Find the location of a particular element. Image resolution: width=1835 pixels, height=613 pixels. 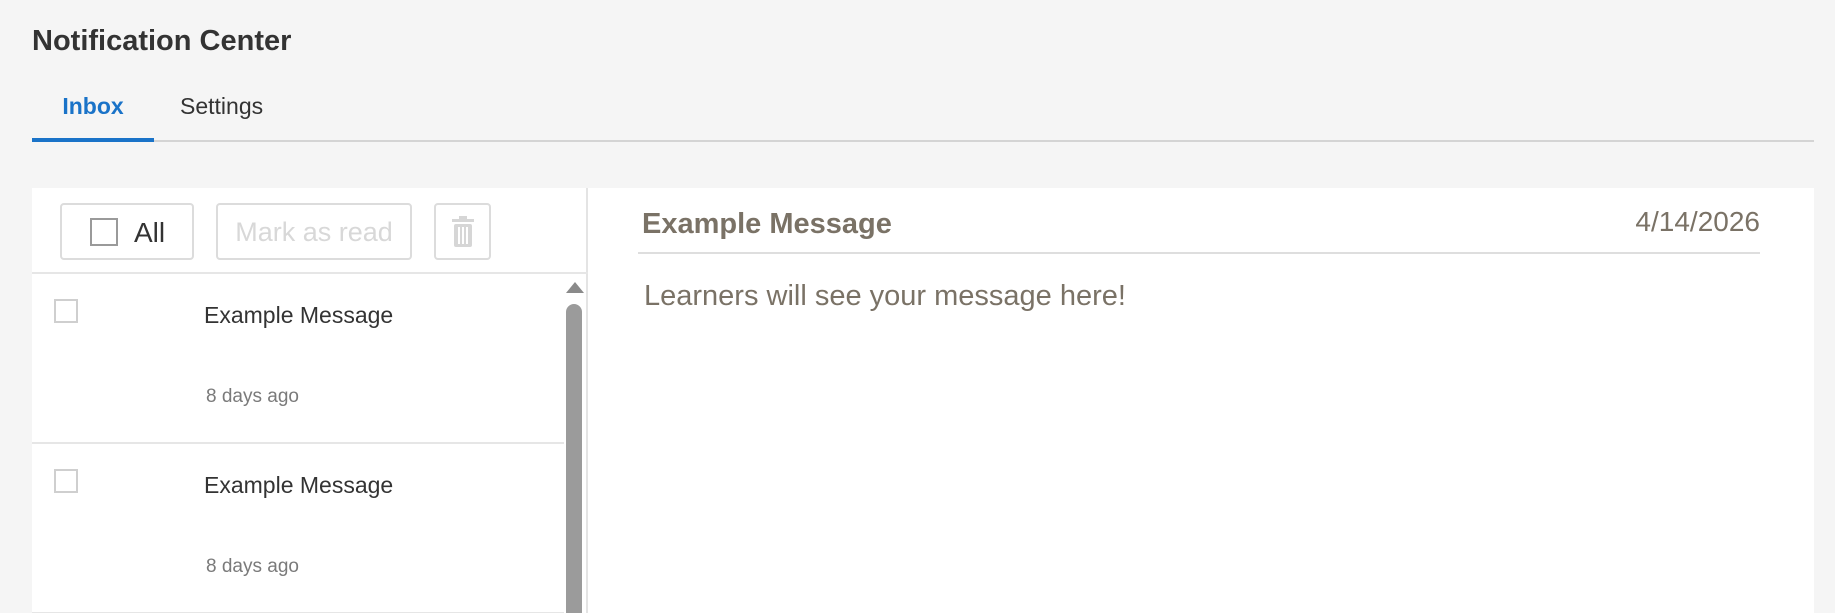

tab-inbox: Inbox is located at coordinates (93, 111).